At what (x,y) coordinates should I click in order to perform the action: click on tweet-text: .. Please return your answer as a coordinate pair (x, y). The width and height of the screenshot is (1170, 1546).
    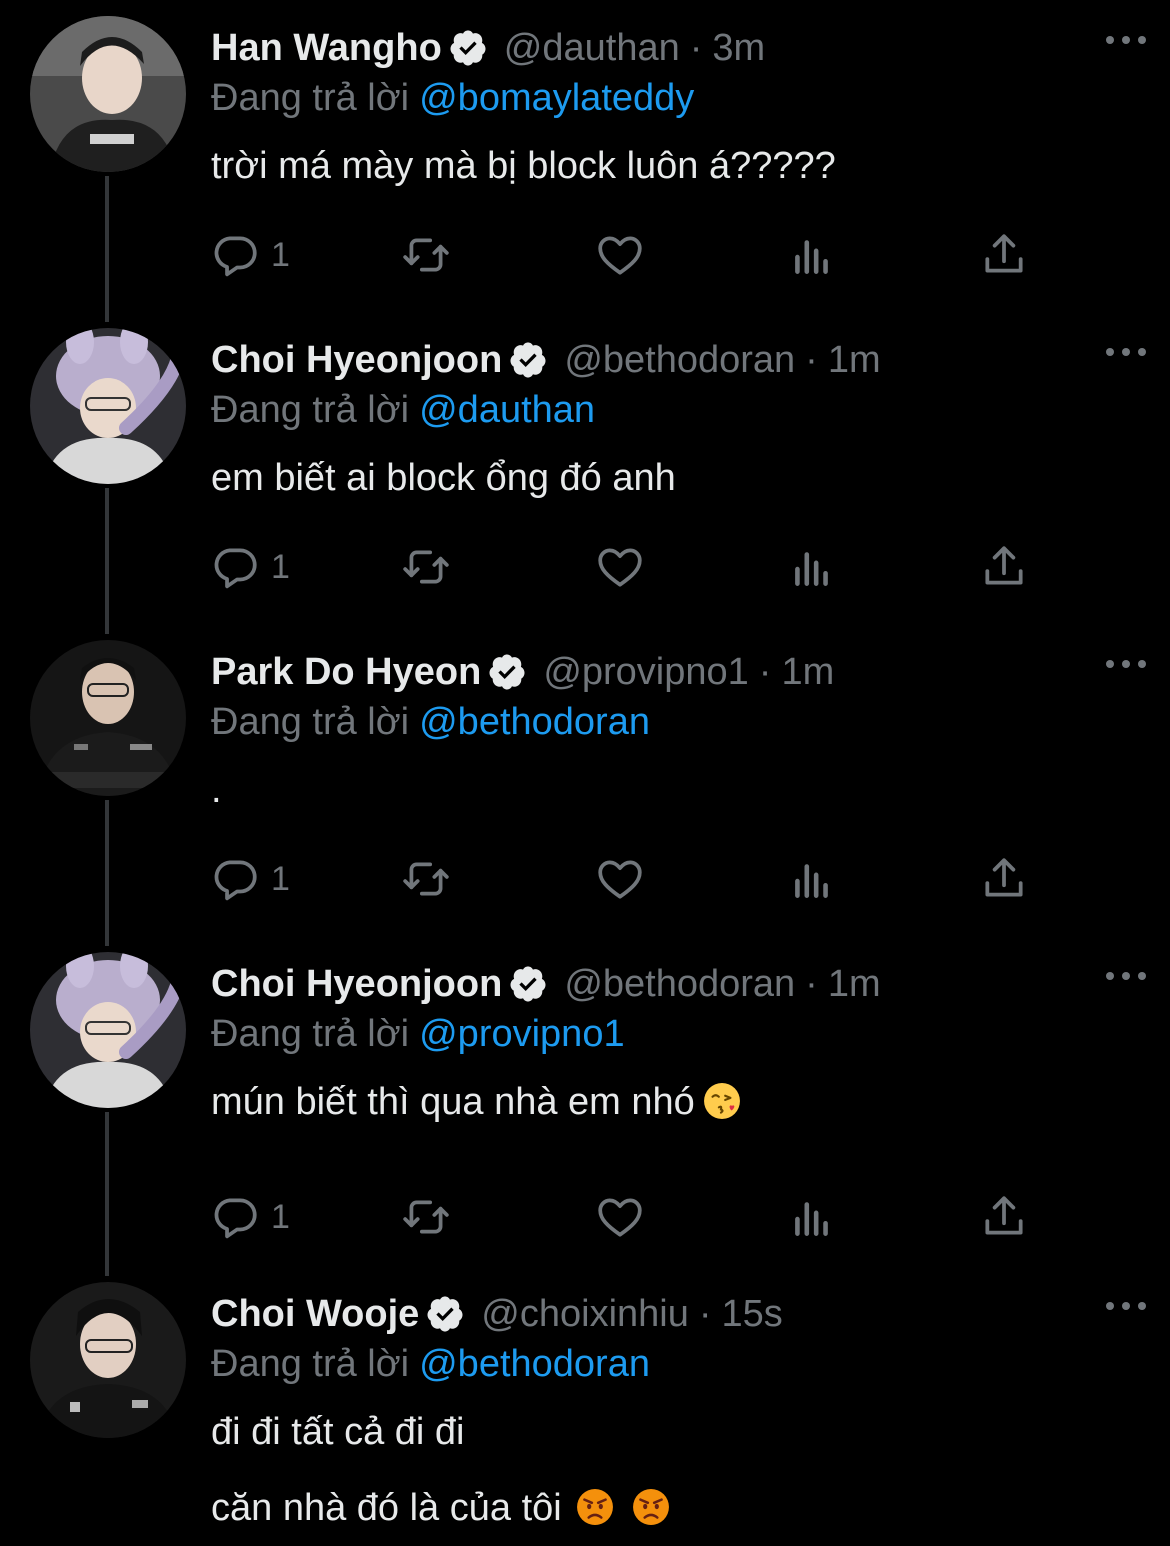
    Looking at the image, I should click on (216, 790).